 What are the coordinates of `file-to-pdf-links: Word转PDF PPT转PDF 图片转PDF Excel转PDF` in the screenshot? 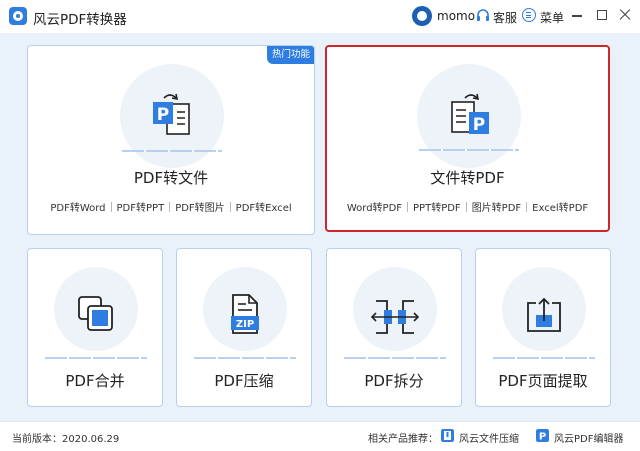 It's located at (467, 206).